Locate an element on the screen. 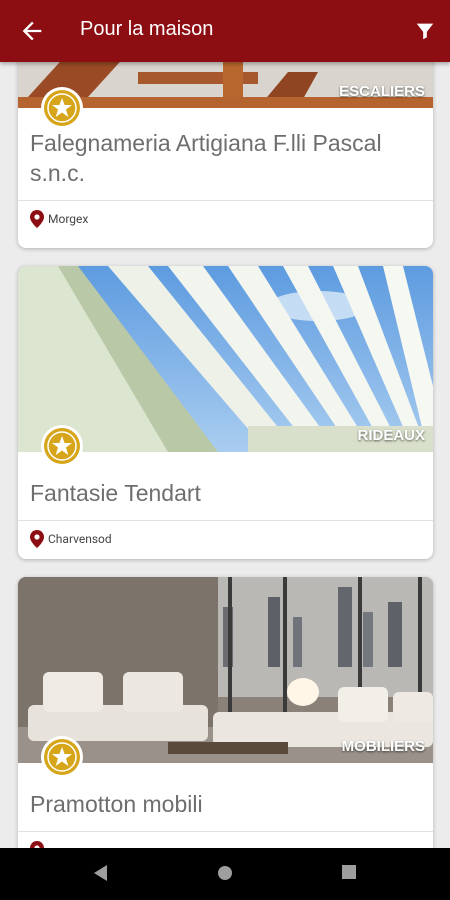 The width and height of the screenshot is (450, 900). recents-square-icon is located at coordinates (349, 872).